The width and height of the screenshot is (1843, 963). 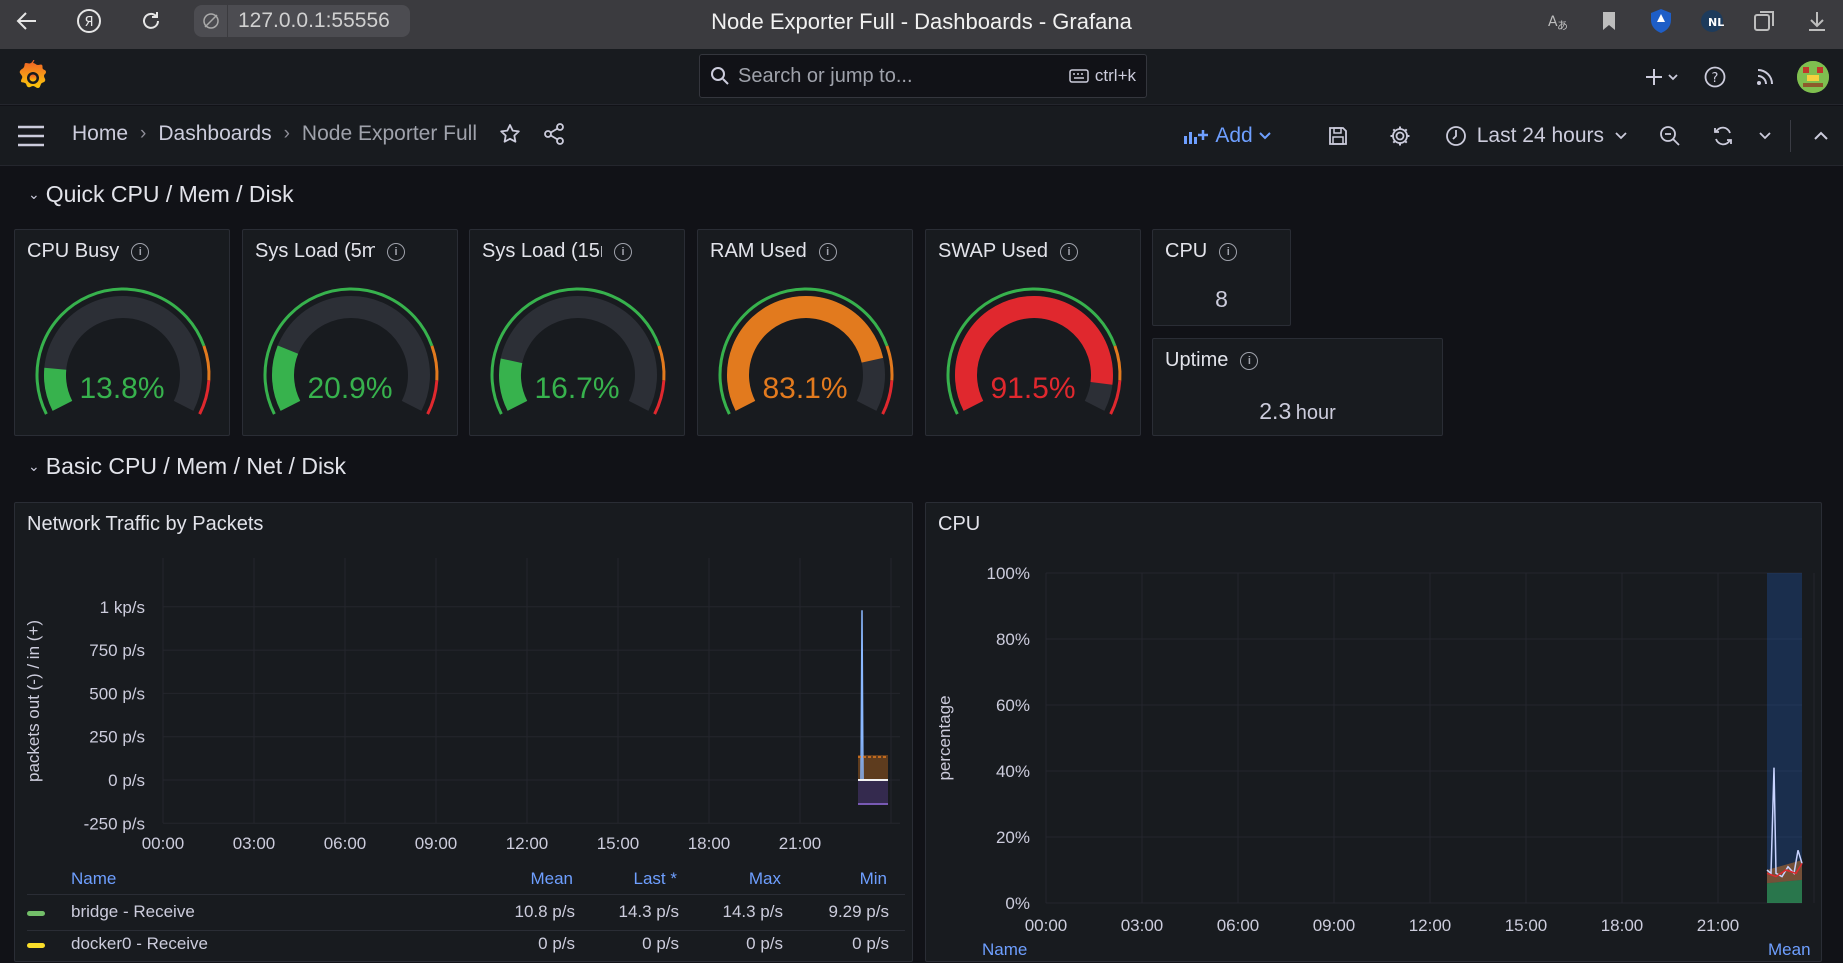 What do you see at coordinates (1334, 925) in the screenshot?
I see `x-tick-label: 09:00` at bounding box center [1334, 925].